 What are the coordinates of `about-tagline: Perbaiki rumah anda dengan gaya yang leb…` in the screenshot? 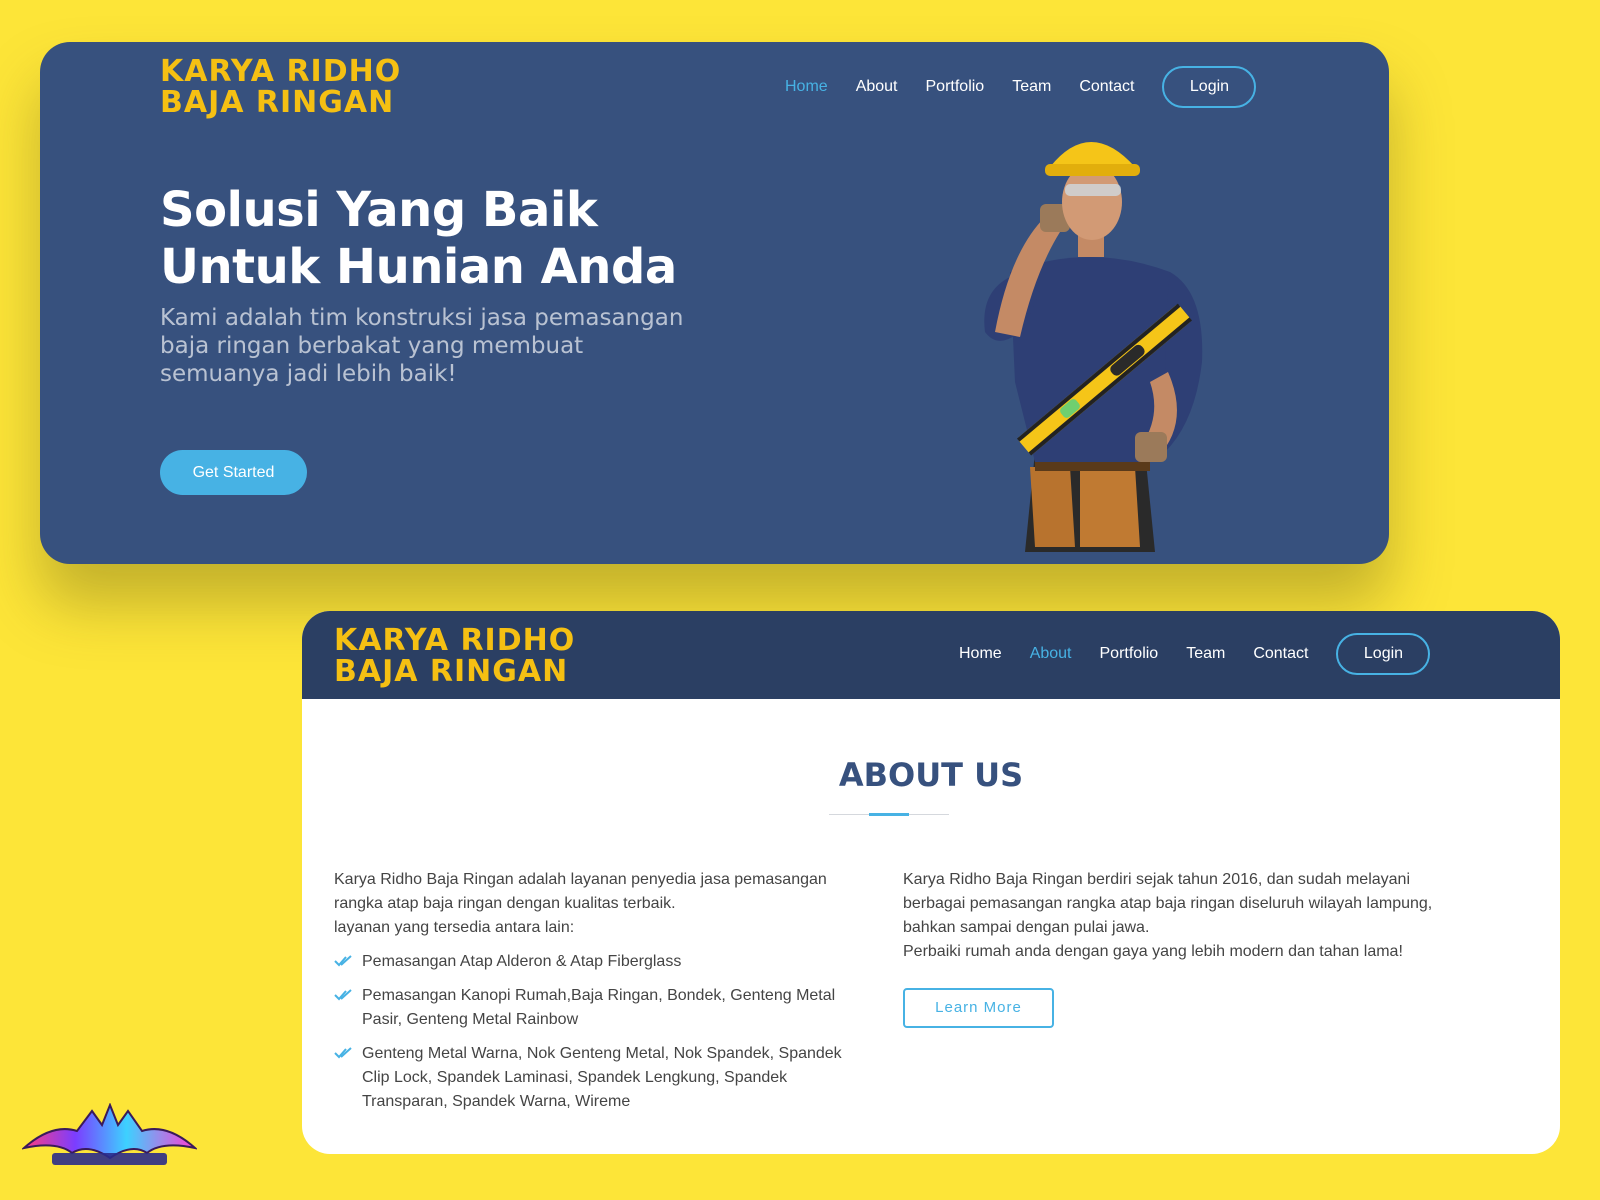 It's located at (1153, 951).